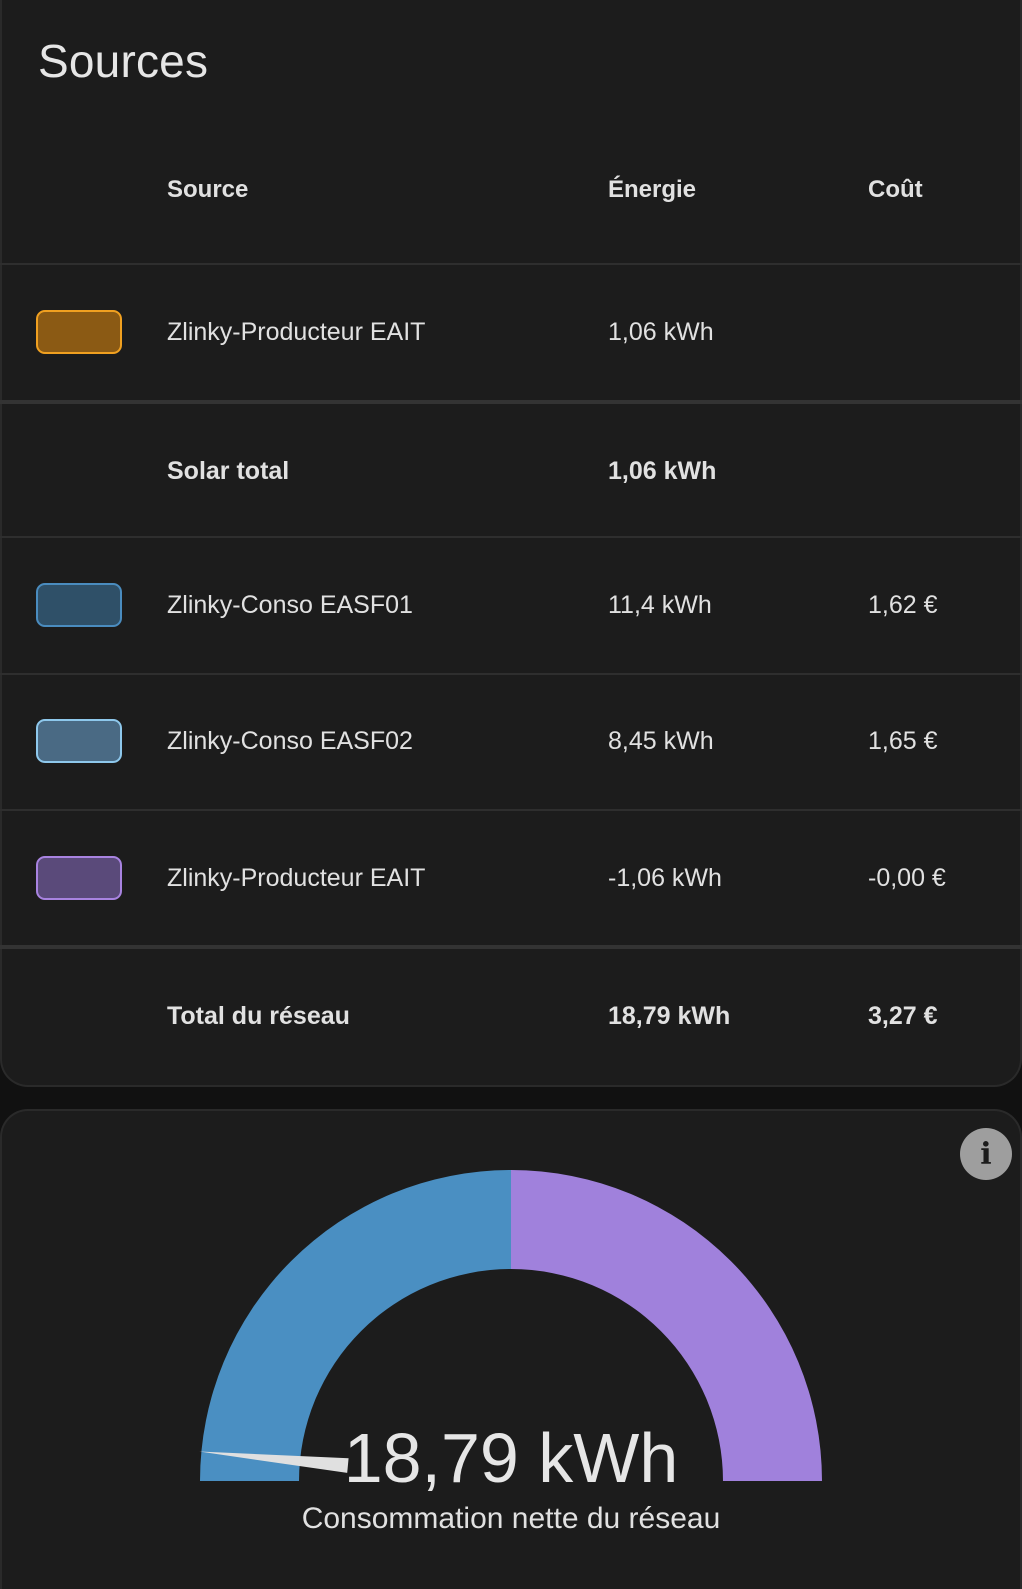 The width and height of the screenshot is (1022, 1589). Describe the element at coordinates (510, 1325) in the screenshot. I see `gauge` at that location.